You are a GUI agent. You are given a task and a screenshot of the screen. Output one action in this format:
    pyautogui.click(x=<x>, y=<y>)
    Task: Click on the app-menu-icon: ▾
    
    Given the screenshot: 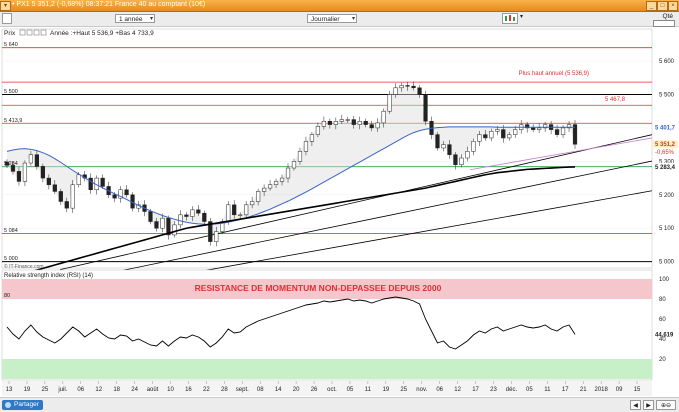 What is the action you would take?
    pyautogui.click(x=5, y=6)
    